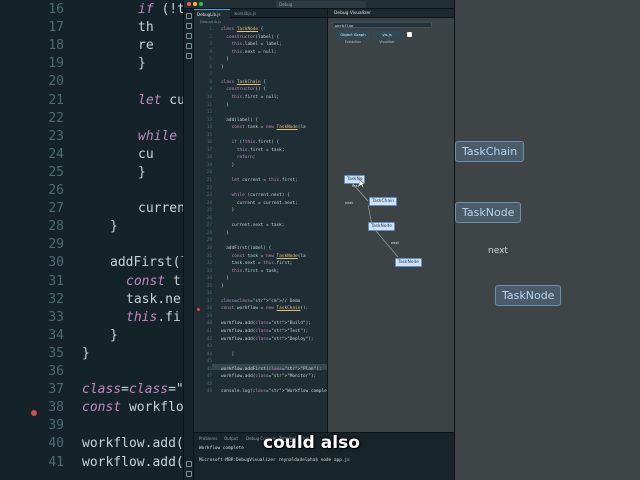 Image resolution: width=640 pixels, height=480 pixels. What do you see at coordinates (203, 323) in the screenshot?
I see `line-number: 40` at bounding box center [203, 323].